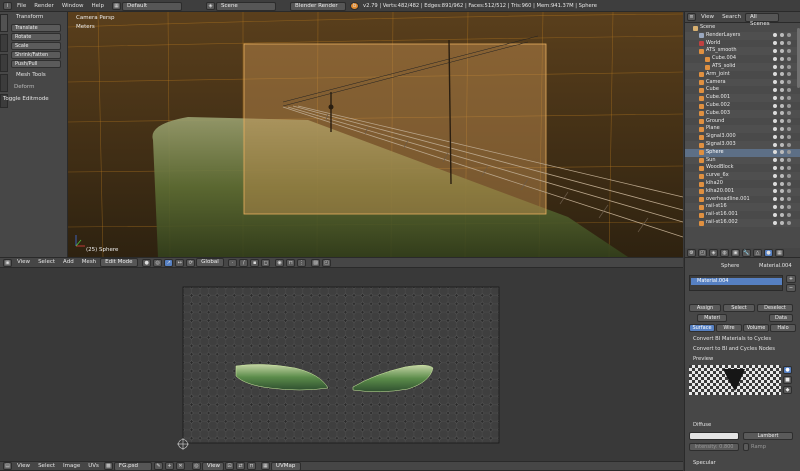 The height and width of the screenshot is (471, 800). What do you see at coordinates (98, 6) in the screenshot?
I see `menu-help: Help` at bounding box center [98, 6].